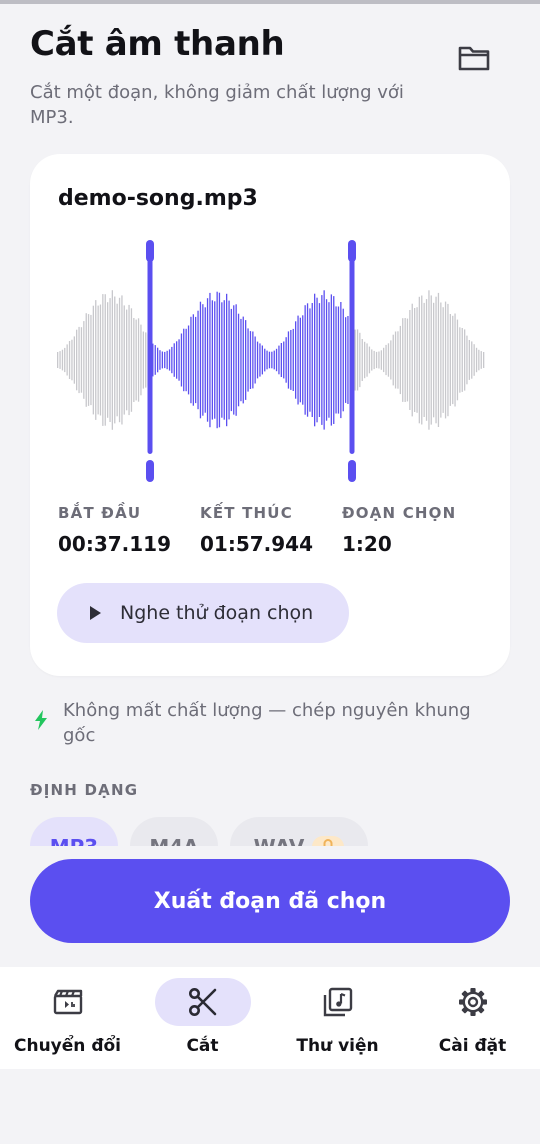  Describe the element at coordinates (203, 613) in the screenshot. I see `preview-button: Nghe thử đoạn chọn` at that location.